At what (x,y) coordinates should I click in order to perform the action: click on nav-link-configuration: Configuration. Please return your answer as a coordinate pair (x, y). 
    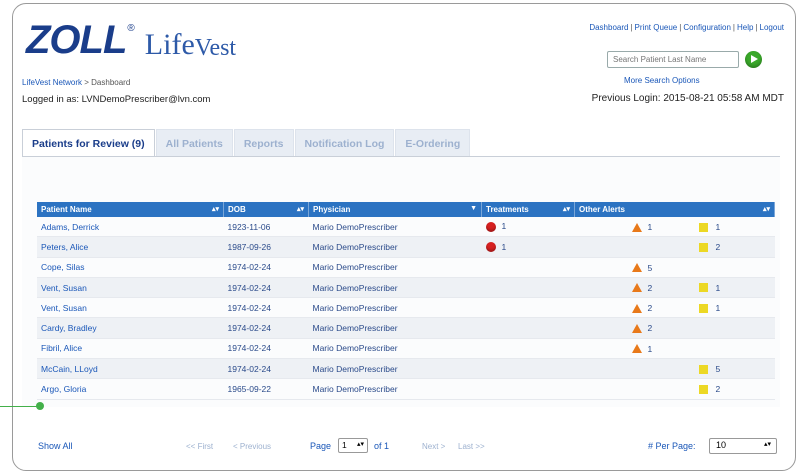
    Looking at the image, I should click on (707, 27).